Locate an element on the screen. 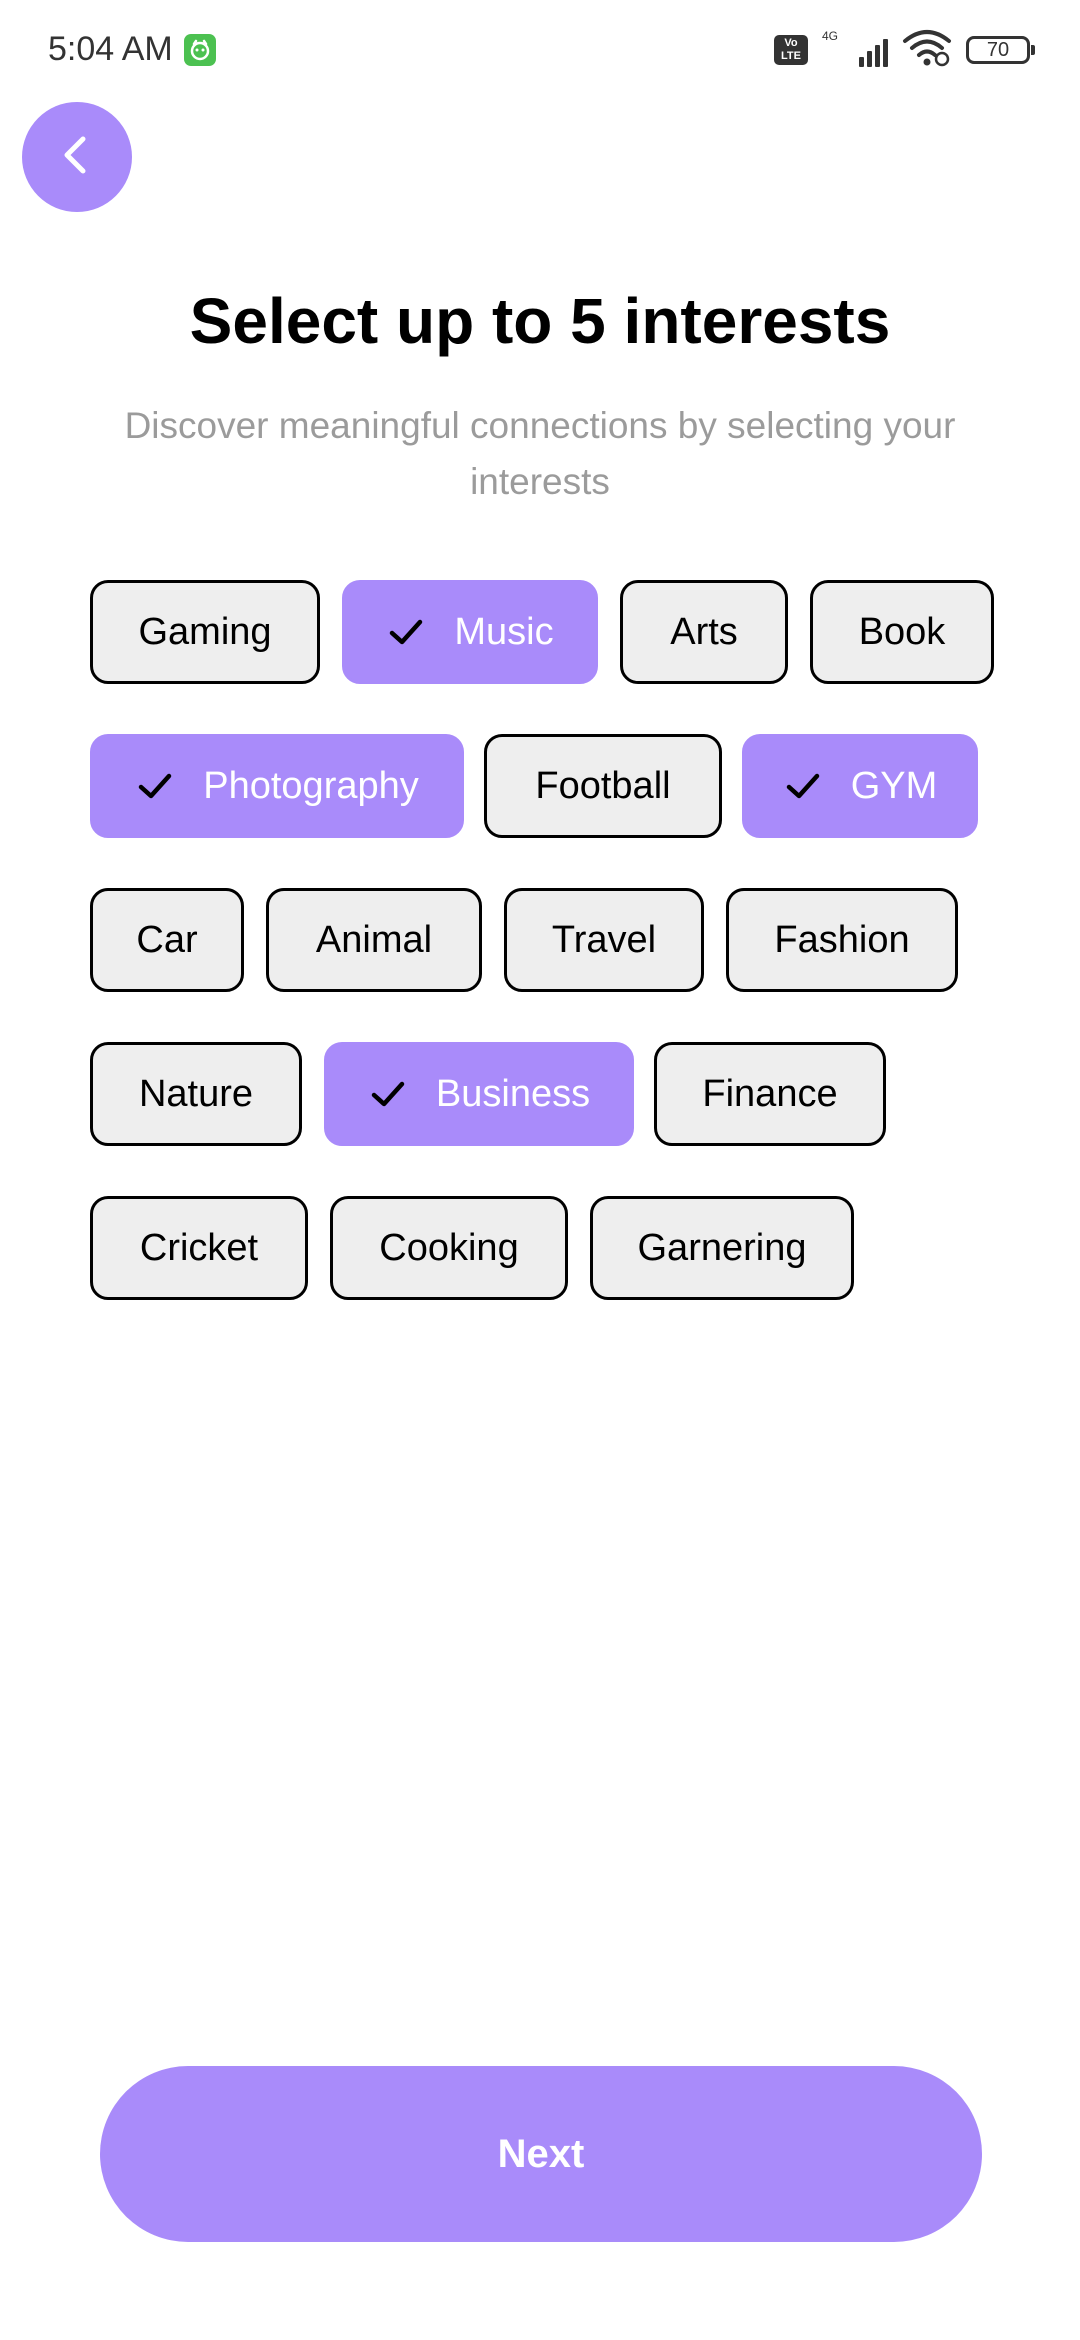 The image size is (1080, 2340). interest-chip-arts: Arts is located at coordinates (704, 632).